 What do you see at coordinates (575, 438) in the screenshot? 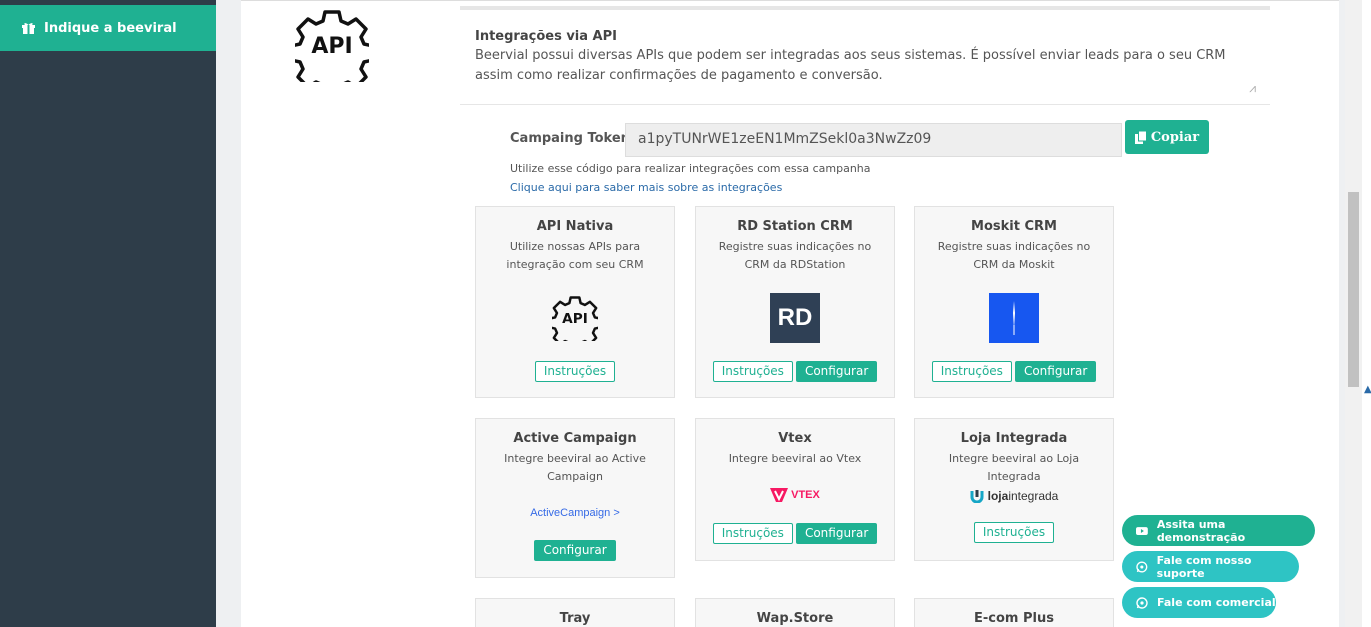
I see `card-title: Active Campaign` at bounding box center [575, 438].